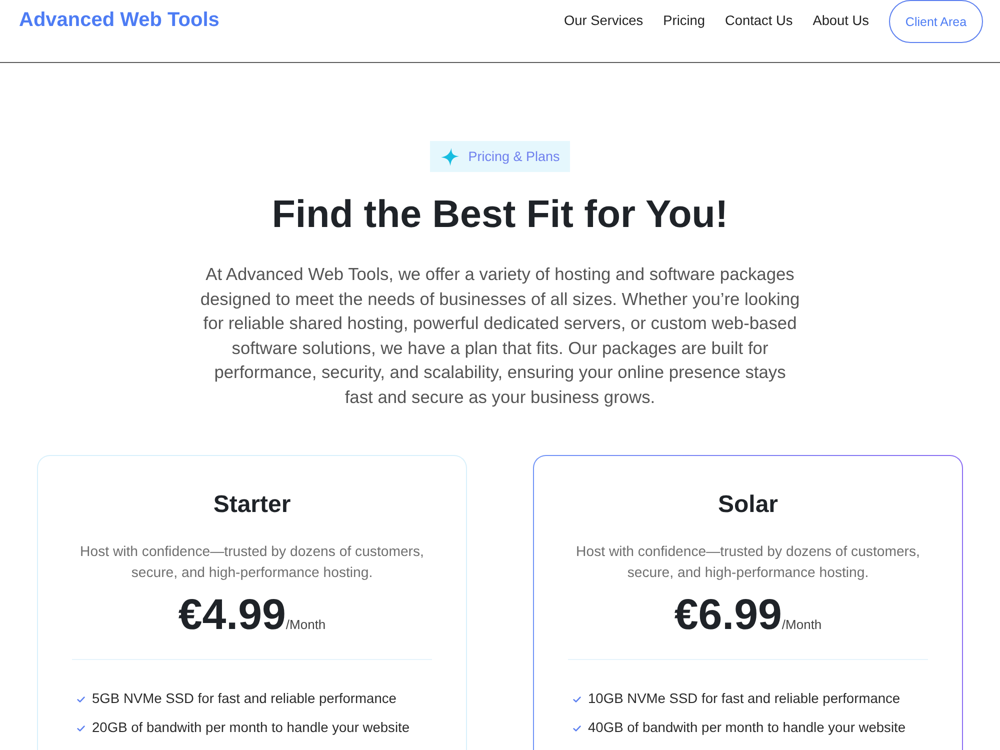 Image resolution: width=1000 pixels, height=750 pixels. I want to click on feature-text: 40GB of bandwith per month to handle your website, so click(747, 728).